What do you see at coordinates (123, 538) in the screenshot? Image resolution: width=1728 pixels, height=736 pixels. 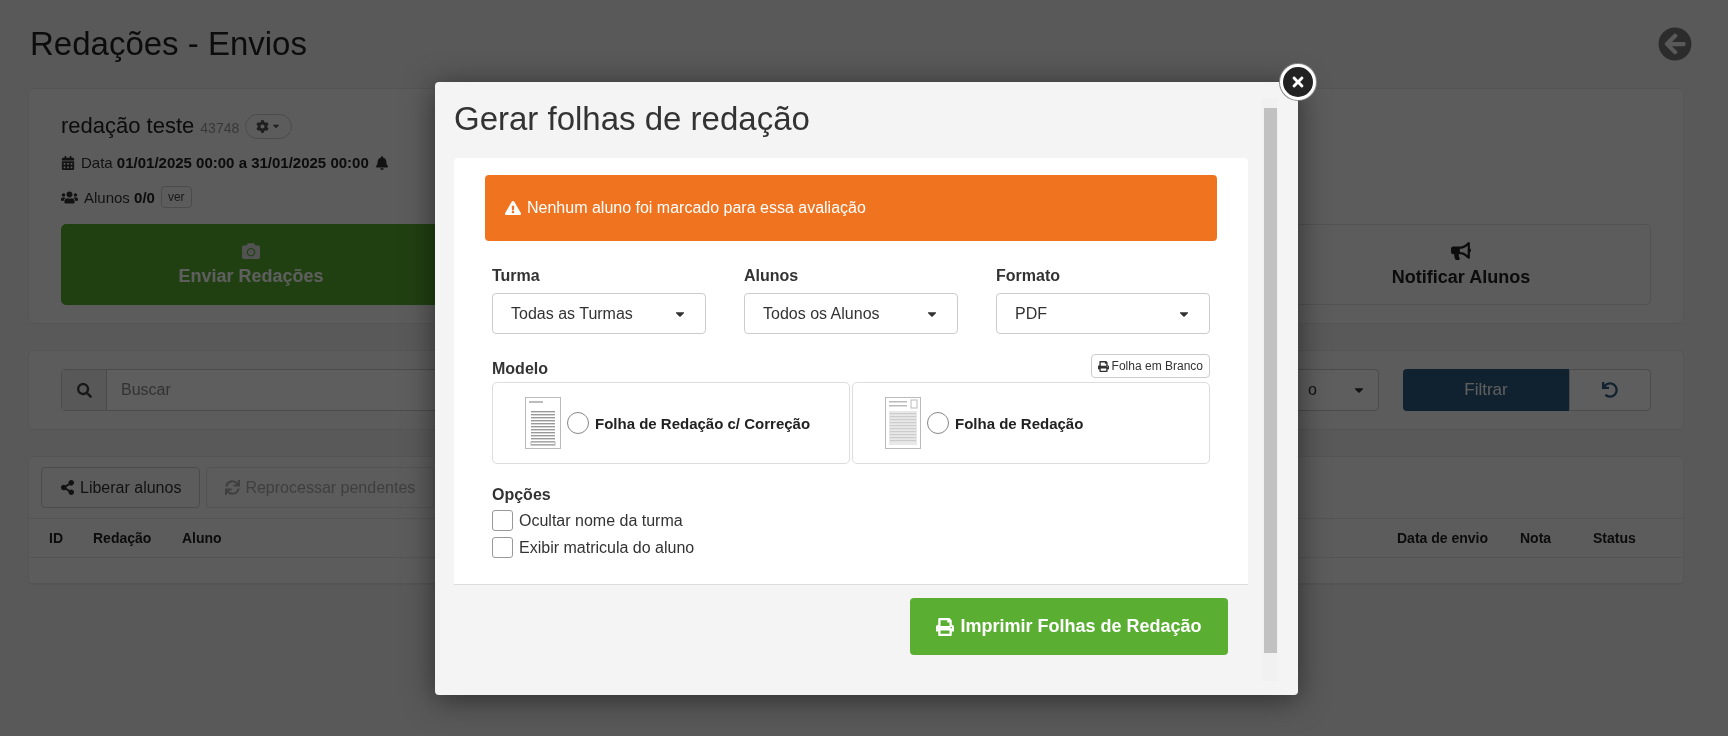 I see `column-header: Redação` at bounding box center [123, 538].